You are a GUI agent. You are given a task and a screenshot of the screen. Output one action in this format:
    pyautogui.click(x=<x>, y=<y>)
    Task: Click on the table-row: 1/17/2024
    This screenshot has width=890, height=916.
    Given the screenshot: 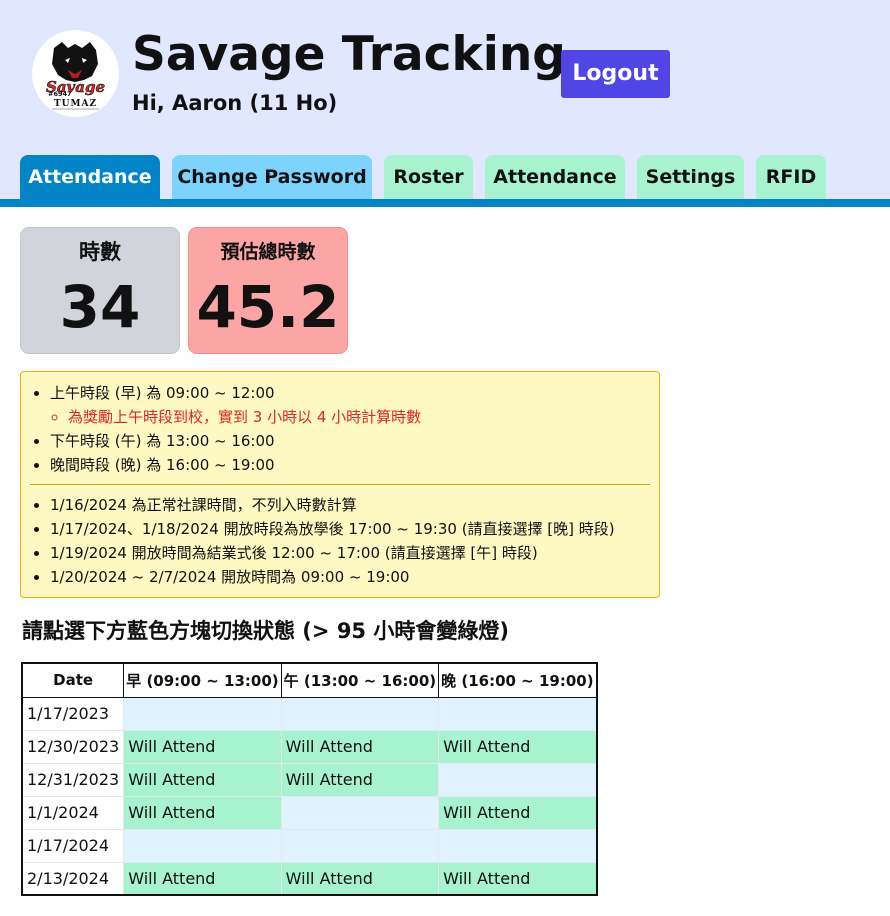 What is the action you would take?
    pyautogui.click(x=309, y=845)
    